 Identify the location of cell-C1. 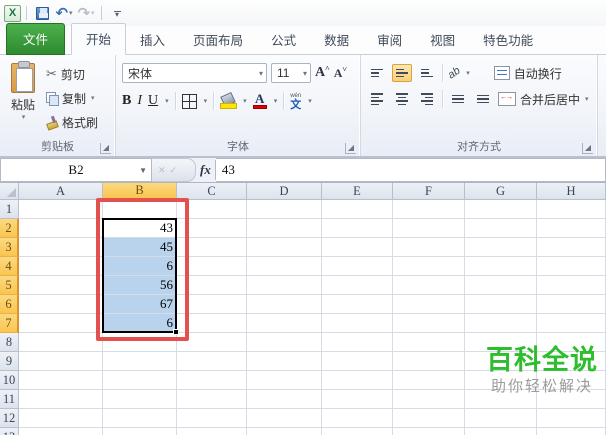
(212, 209).